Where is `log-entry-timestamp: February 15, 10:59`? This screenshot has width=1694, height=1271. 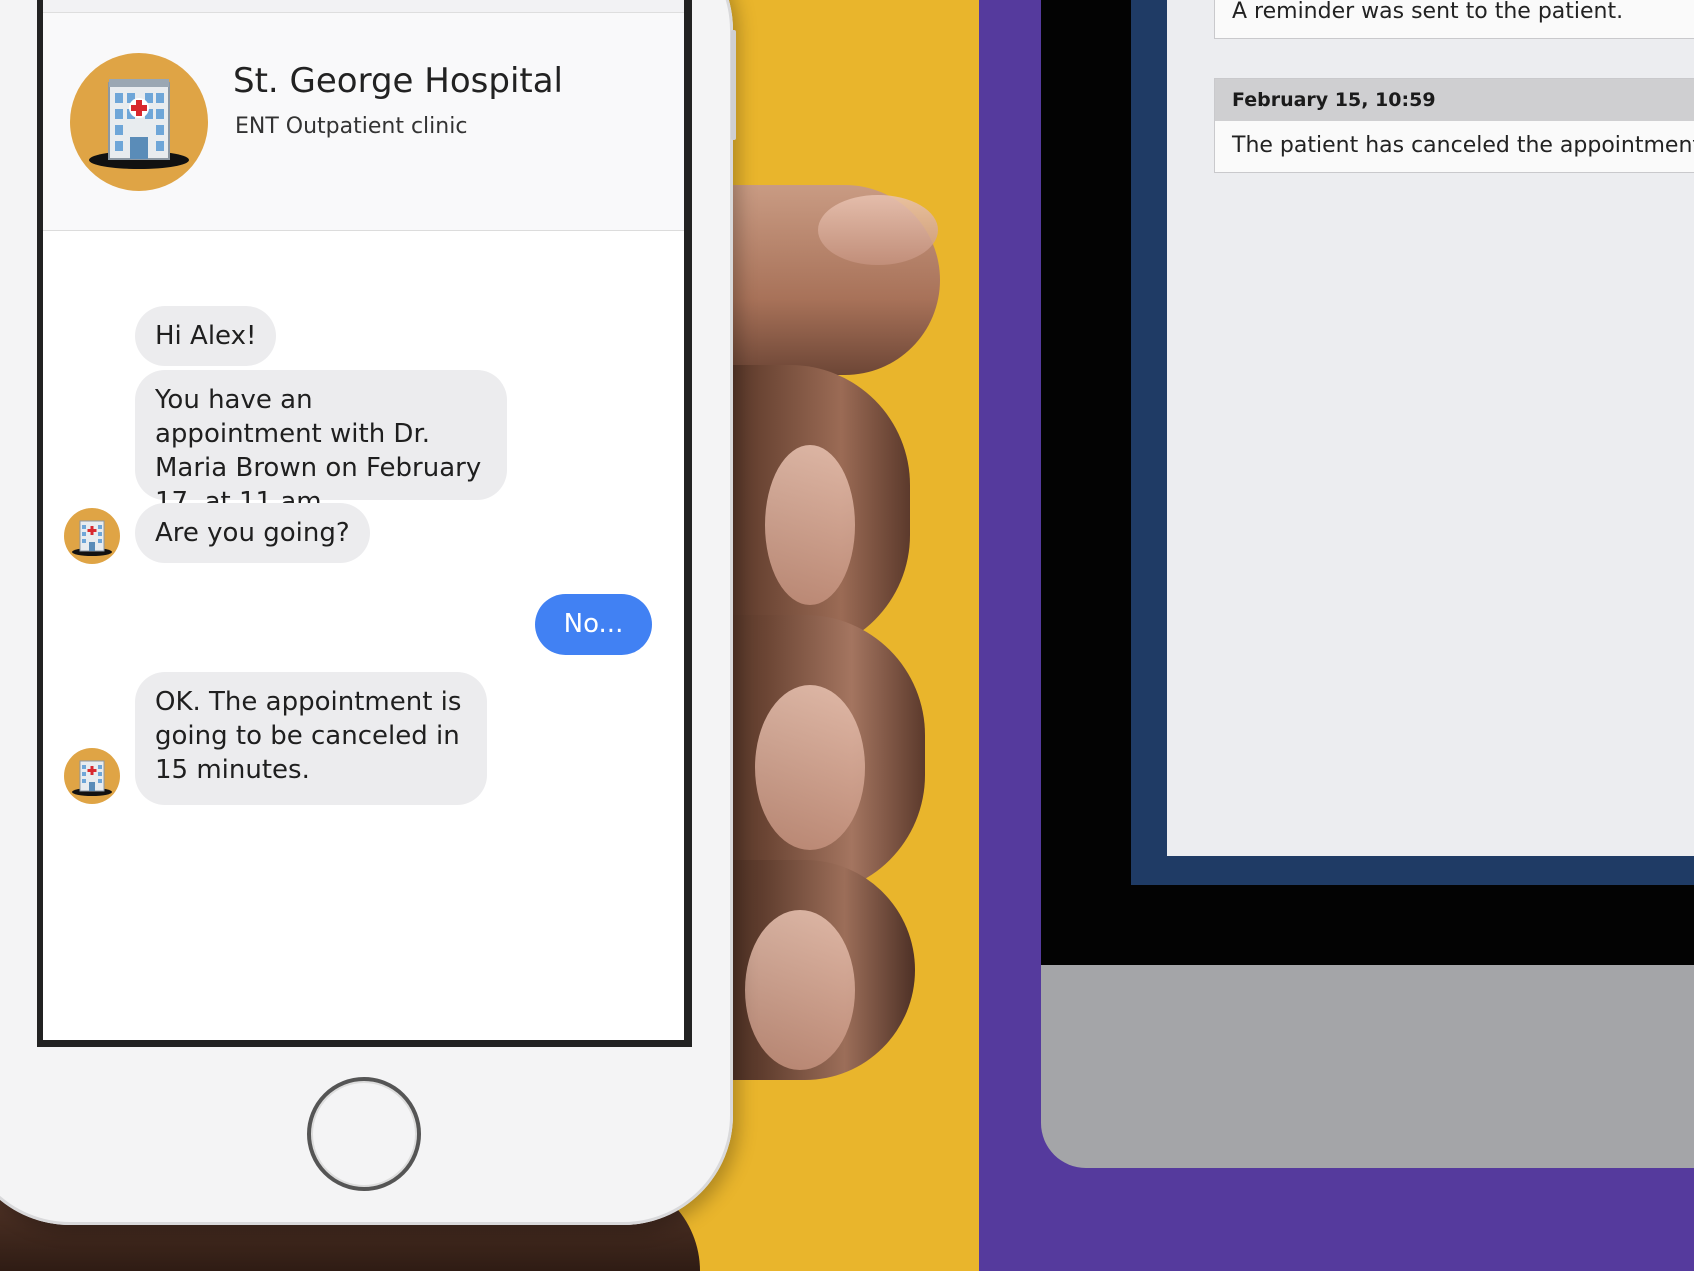 log-entry-timestamp: February 15, 10:59 is located at coordinates (1454, 100).